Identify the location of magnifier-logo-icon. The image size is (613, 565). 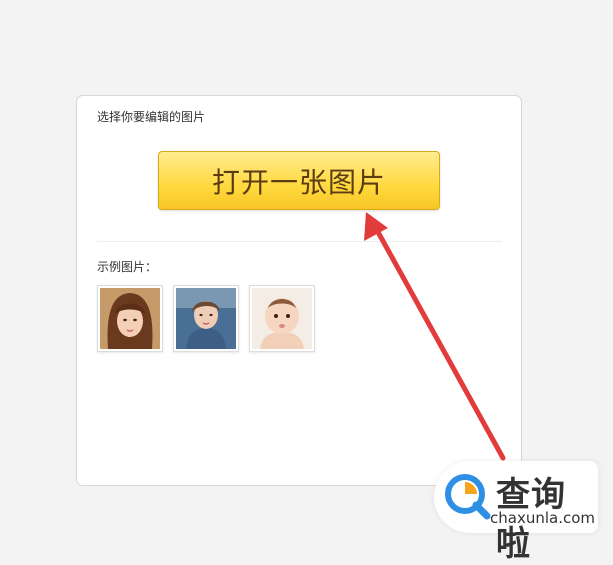
(468, 497).